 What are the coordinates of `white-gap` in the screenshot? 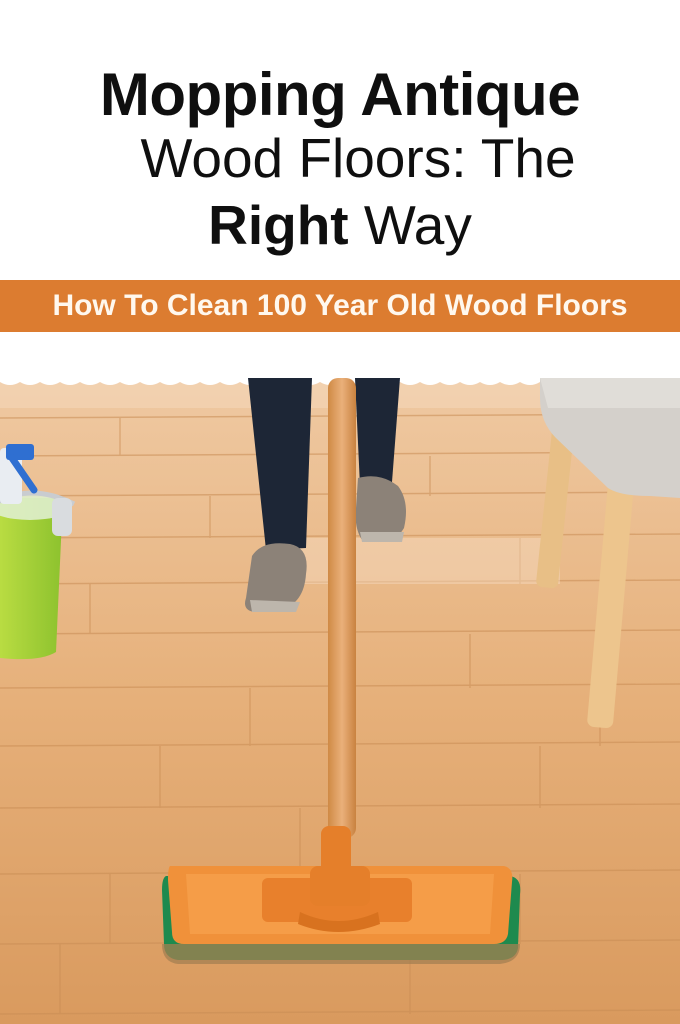 It's located at (340, 356).